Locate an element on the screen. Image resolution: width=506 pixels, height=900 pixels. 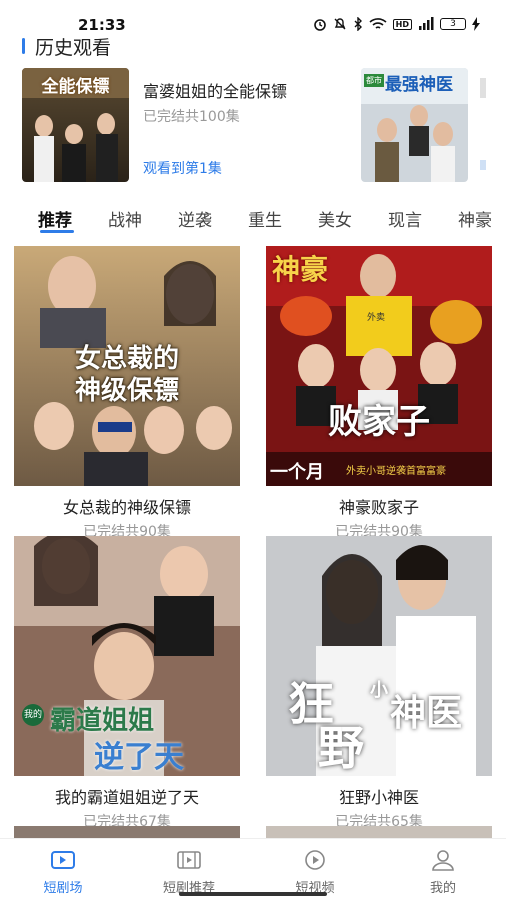
home-indicator is located at coordinates (253, 894).